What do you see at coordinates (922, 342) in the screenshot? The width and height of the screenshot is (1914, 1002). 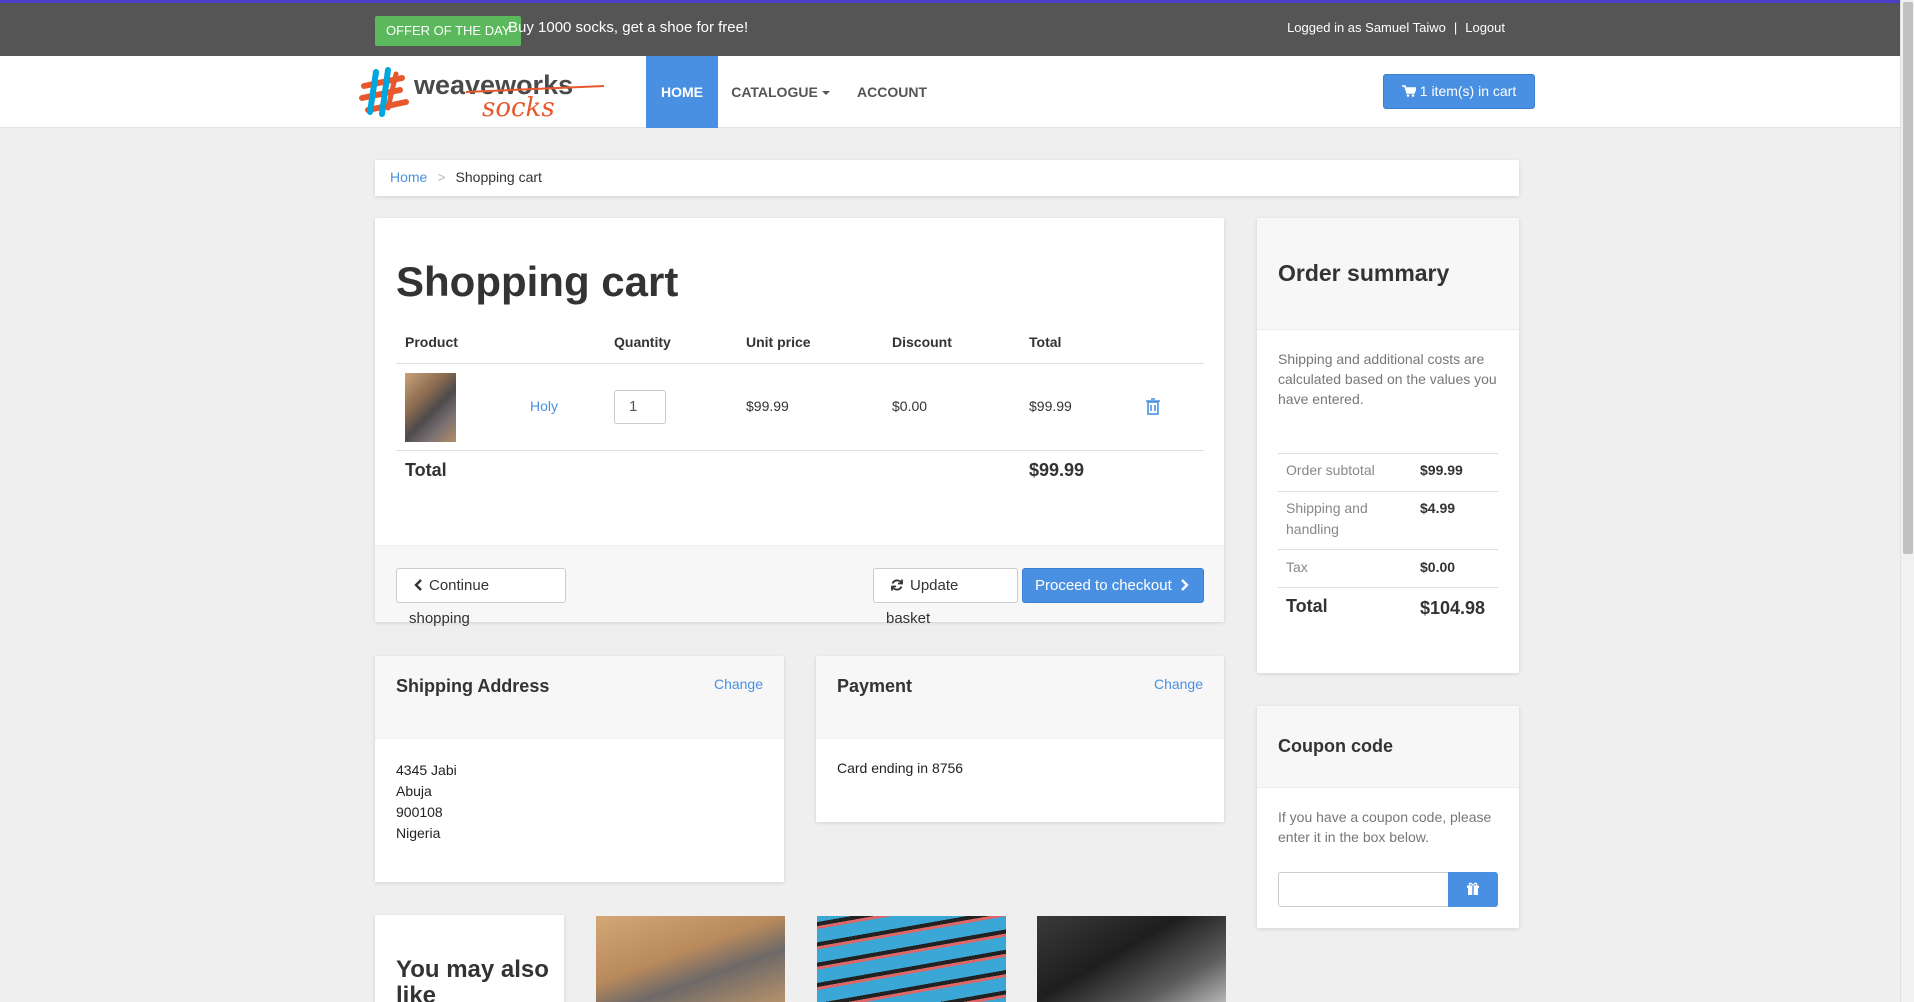 I see `col-discount: Discount` at bounding box center [922, 342].